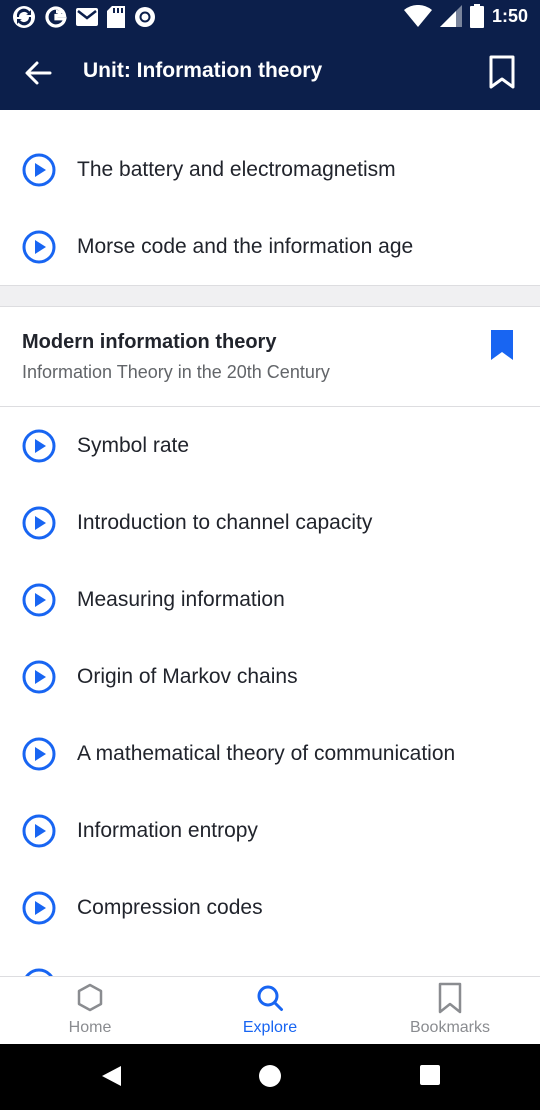  Describe the element at coordinates (203, 70) in the screenshot. I see `page-title: Unit: Information theory` at that location.